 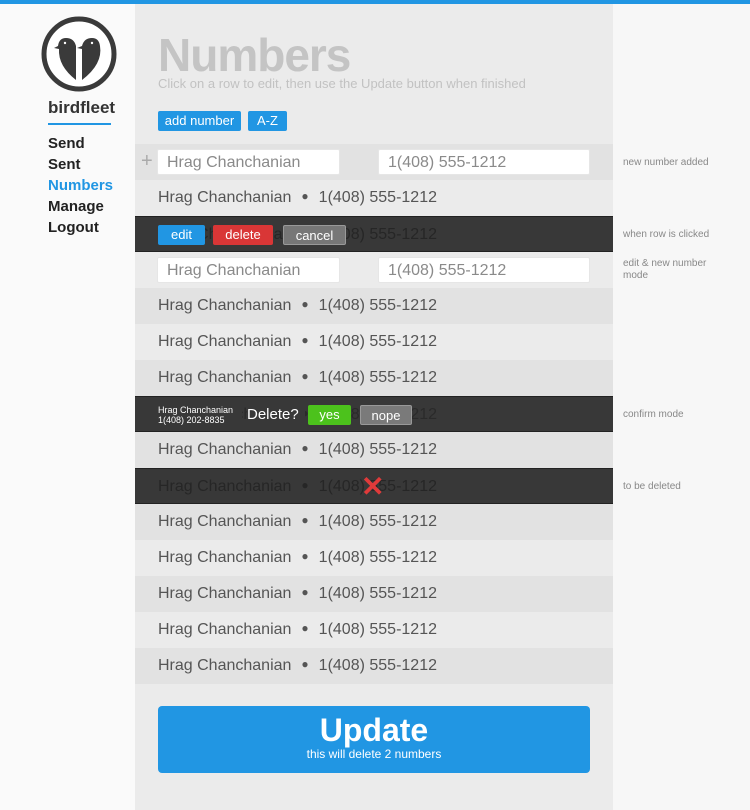 What do you see at coordinates (666, 234) in the screenshot?
I see `annotation-note: when row is clicked` at bounding box center [666, 234].